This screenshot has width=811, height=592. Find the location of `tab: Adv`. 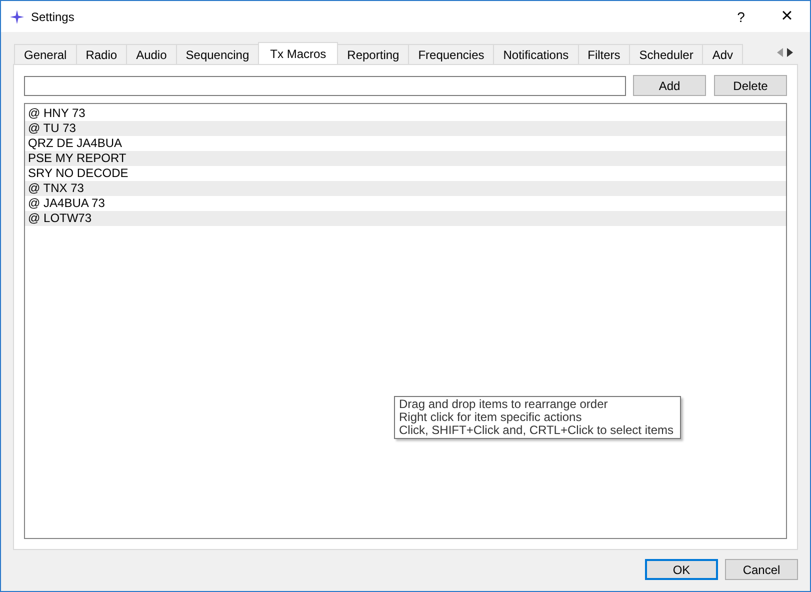

tab: Adv is located at coordinates (723, 54).